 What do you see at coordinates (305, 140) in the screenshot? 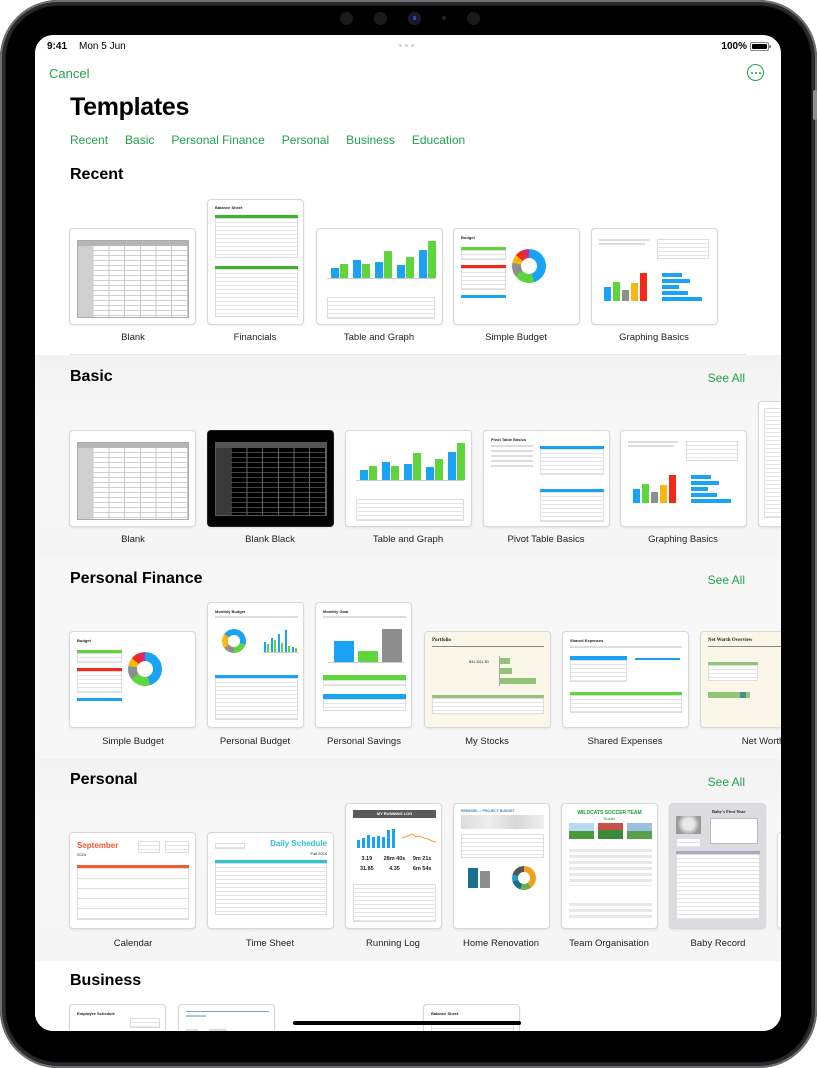
I see `tab-personal: Personal` at bounding box center [305, 140].